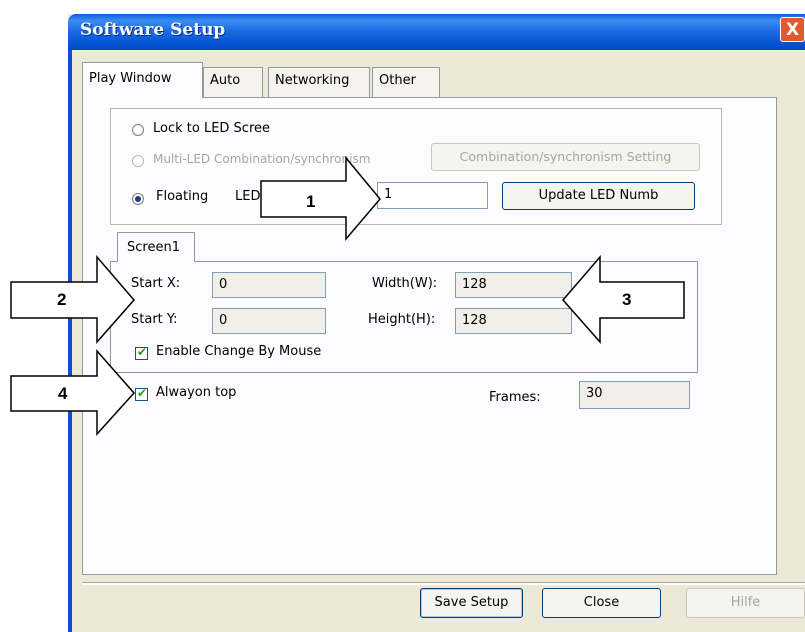 The image size is (805, 632). Describe the element at coordinates (601, 603) in the screenshot. I see `close-button: Close` at that location.